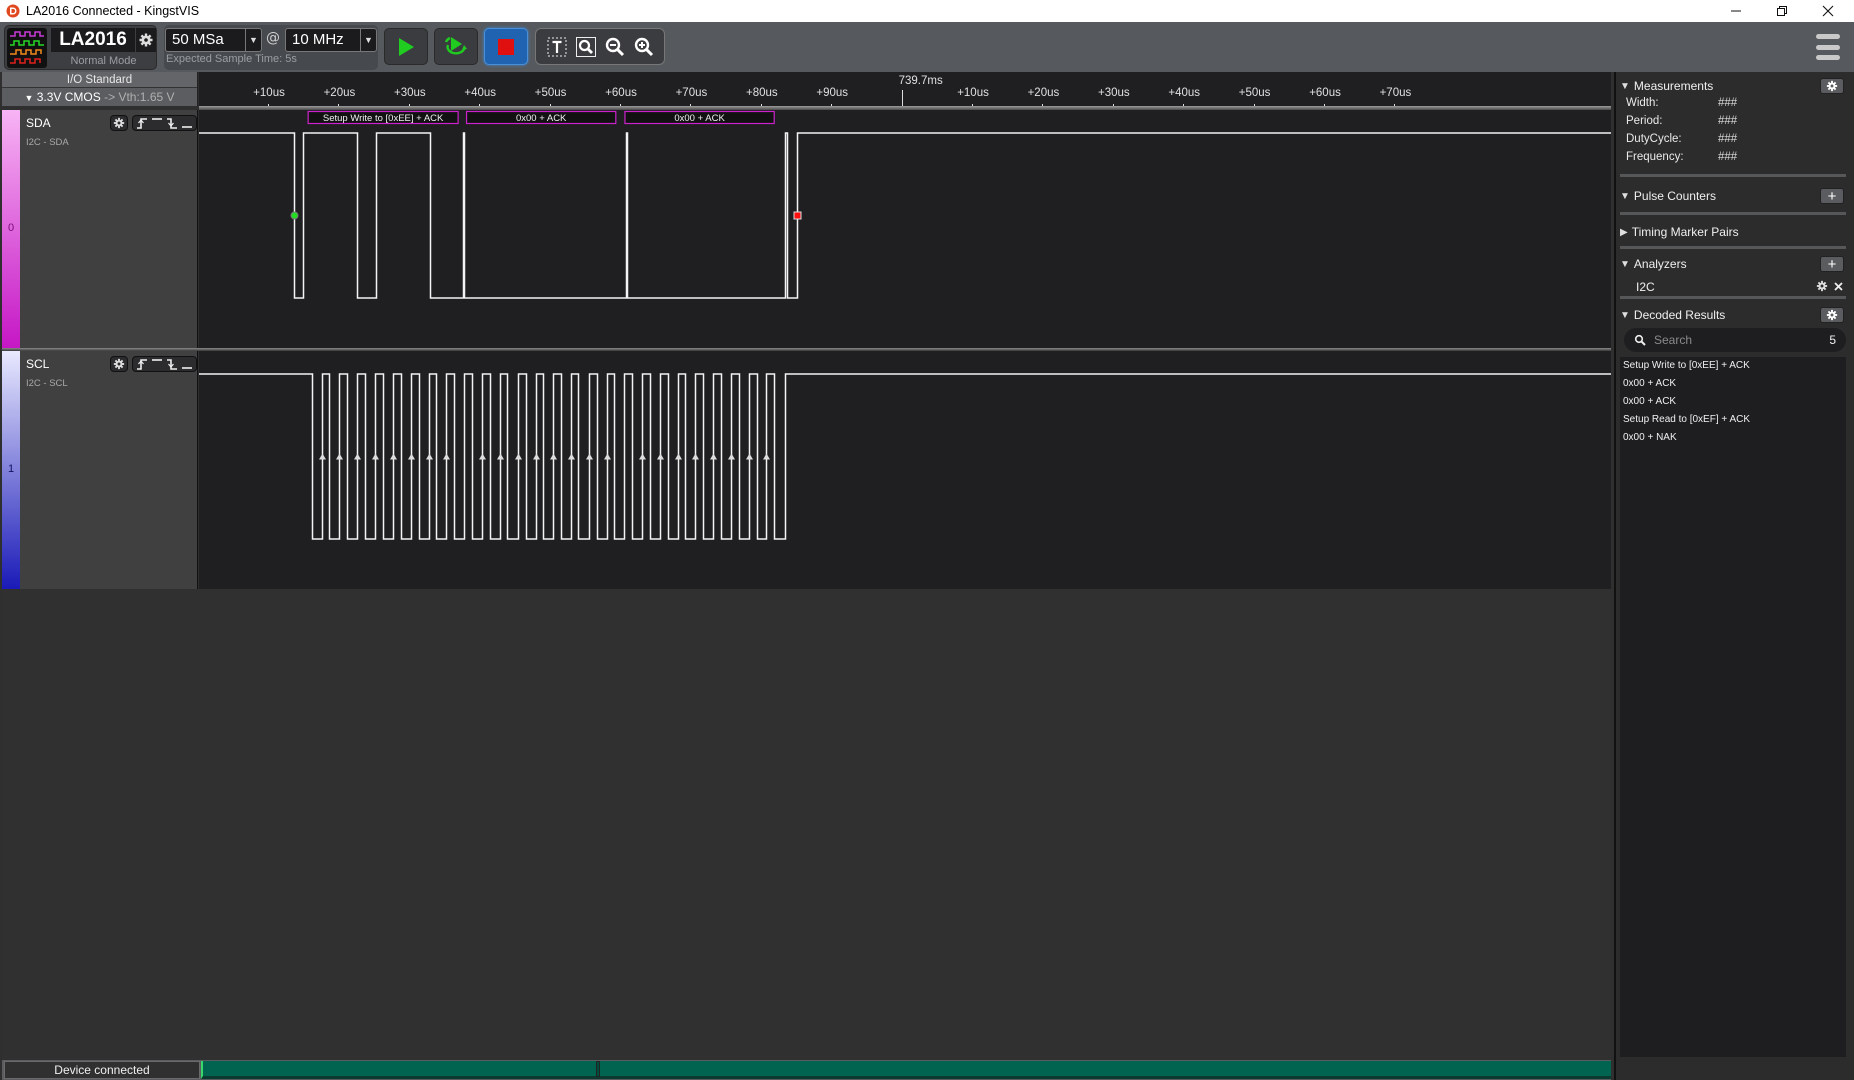 The image size is (1854, 1080). I want to click on text-select-icon, so click(556, 46).